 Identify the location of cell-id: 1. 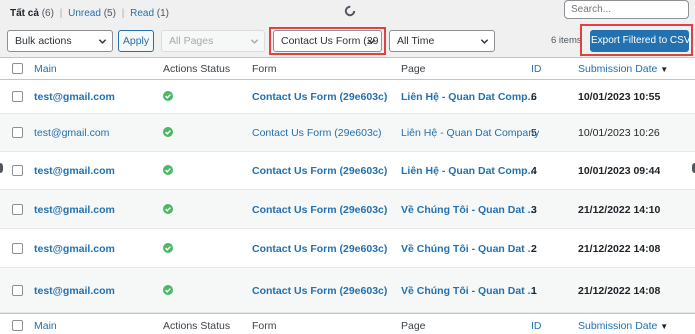
(534, 291).